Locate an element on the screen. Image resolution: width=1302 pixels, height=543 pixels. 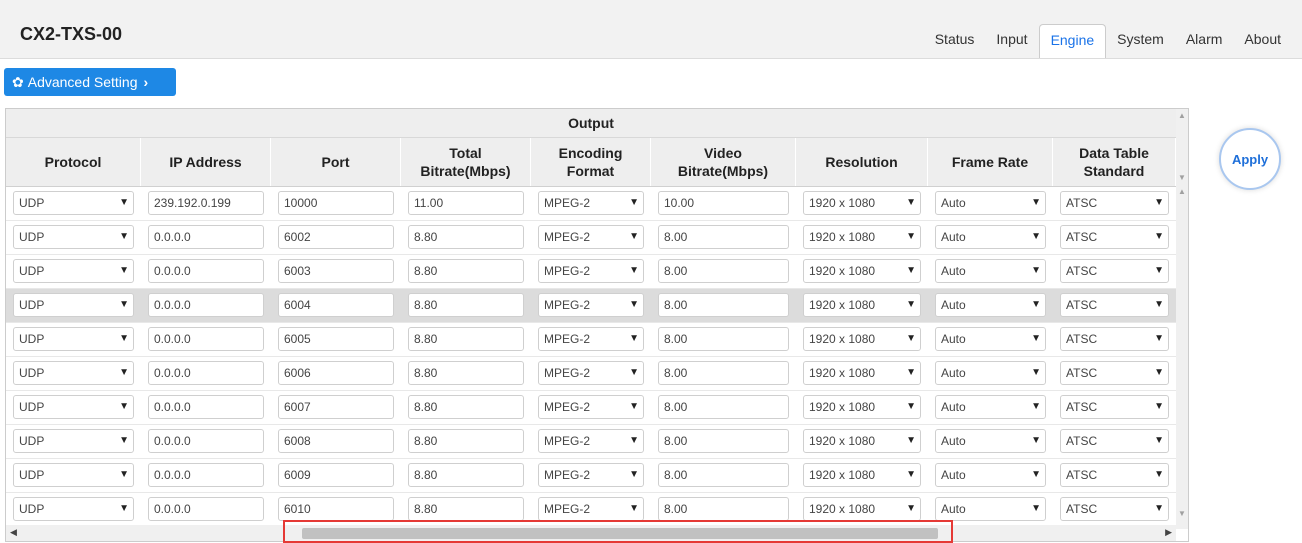
scroll-right-icon: ▶ is located at coordinates (1168, 532).